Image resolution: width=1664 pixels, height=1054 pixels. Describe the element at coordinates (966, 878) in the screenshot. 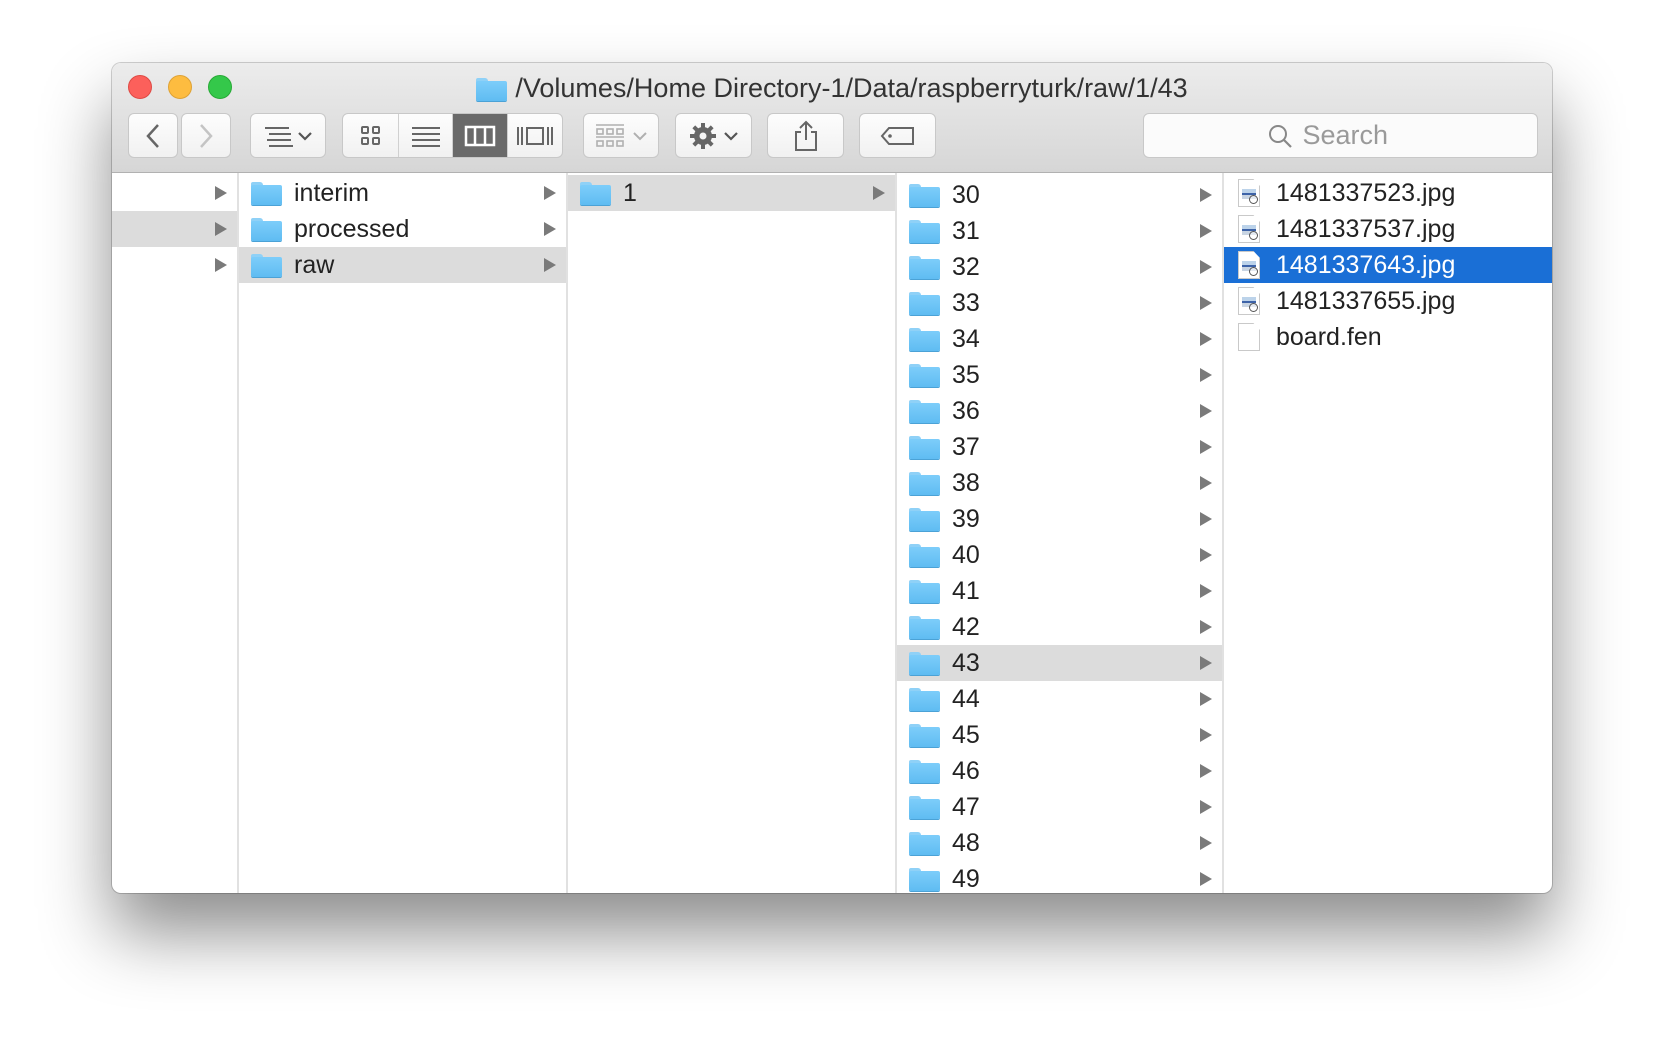

I see `item-name: 49` at that location.